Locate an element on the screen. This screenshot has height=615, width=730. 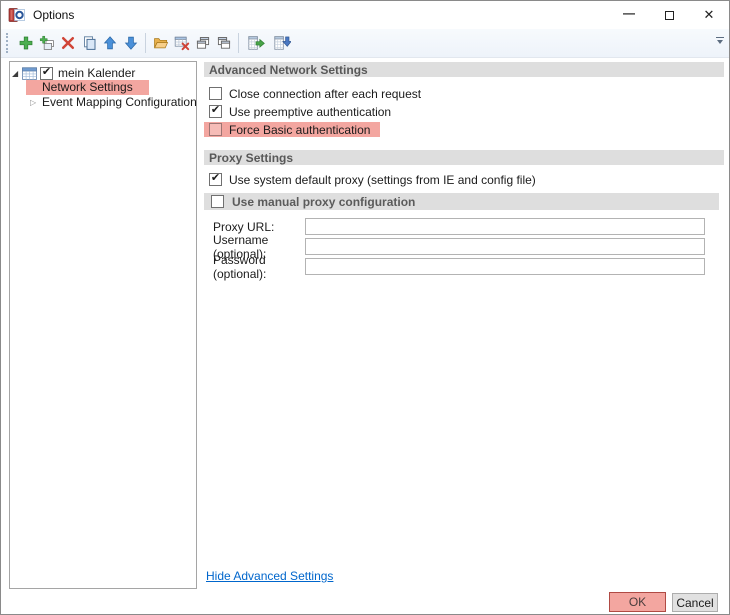
close-button: ✕ is located at coordinates (709, 15).